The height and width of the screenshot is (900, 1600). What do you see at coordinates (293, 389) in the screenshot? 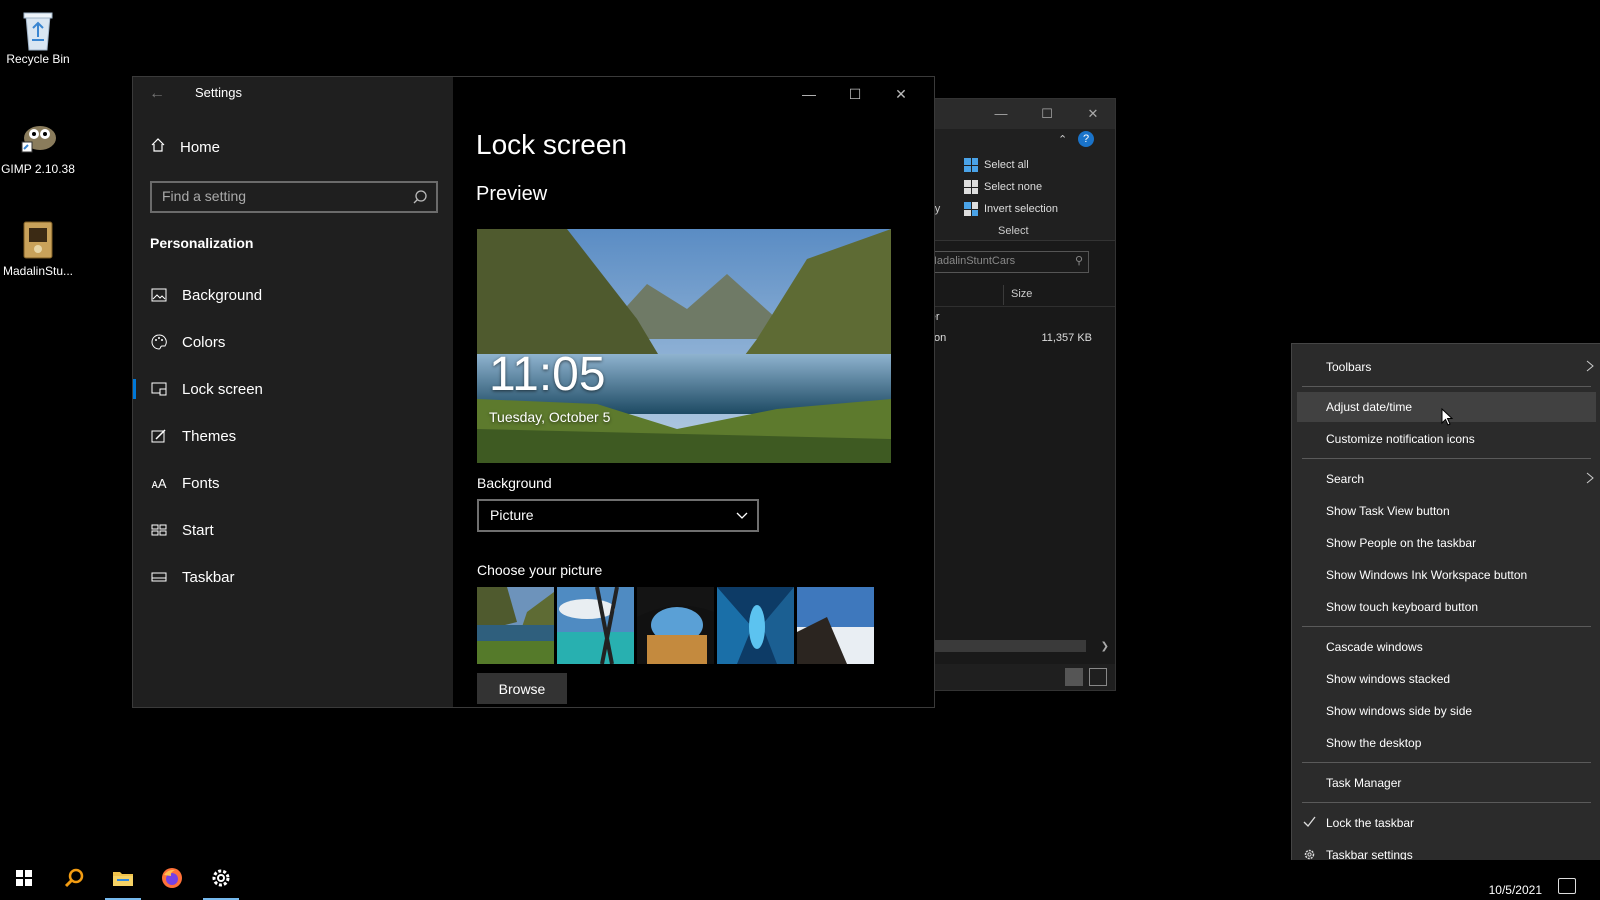
I see `nav-item-lock-screen: Lock screen` at bounding box center [293, 389].